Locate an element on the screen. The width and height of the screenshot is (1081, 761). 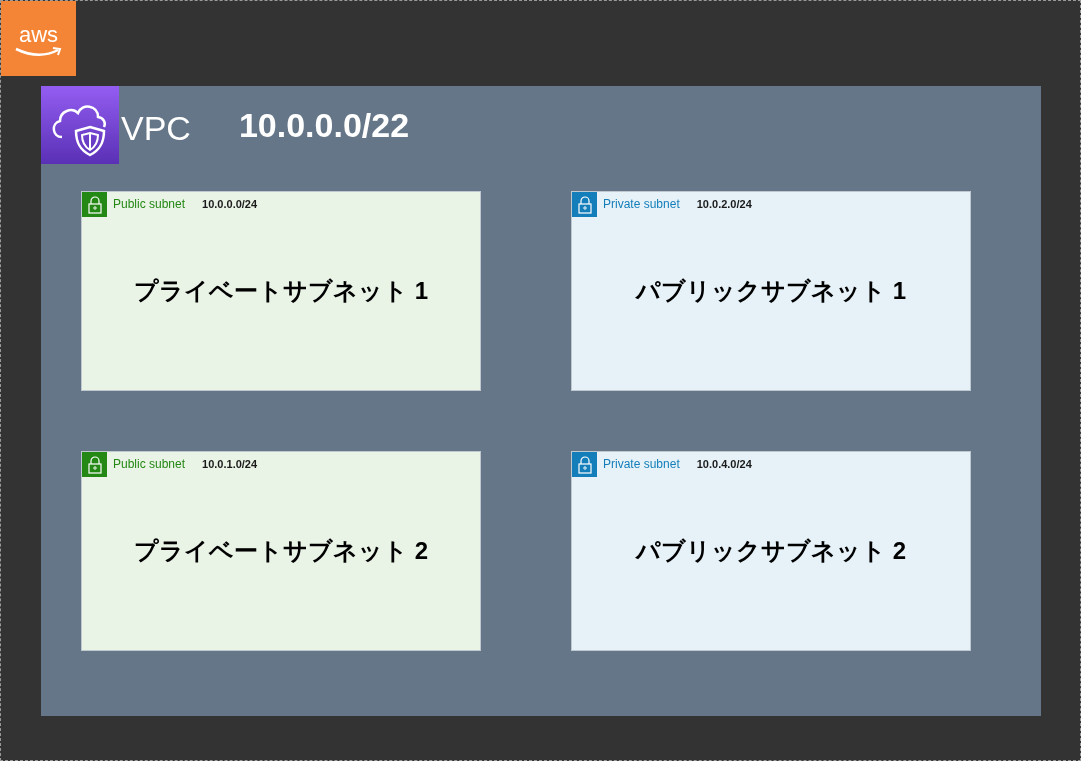
subnet-name: プライベートサブネット 2 is located at coordinates (281, 551).